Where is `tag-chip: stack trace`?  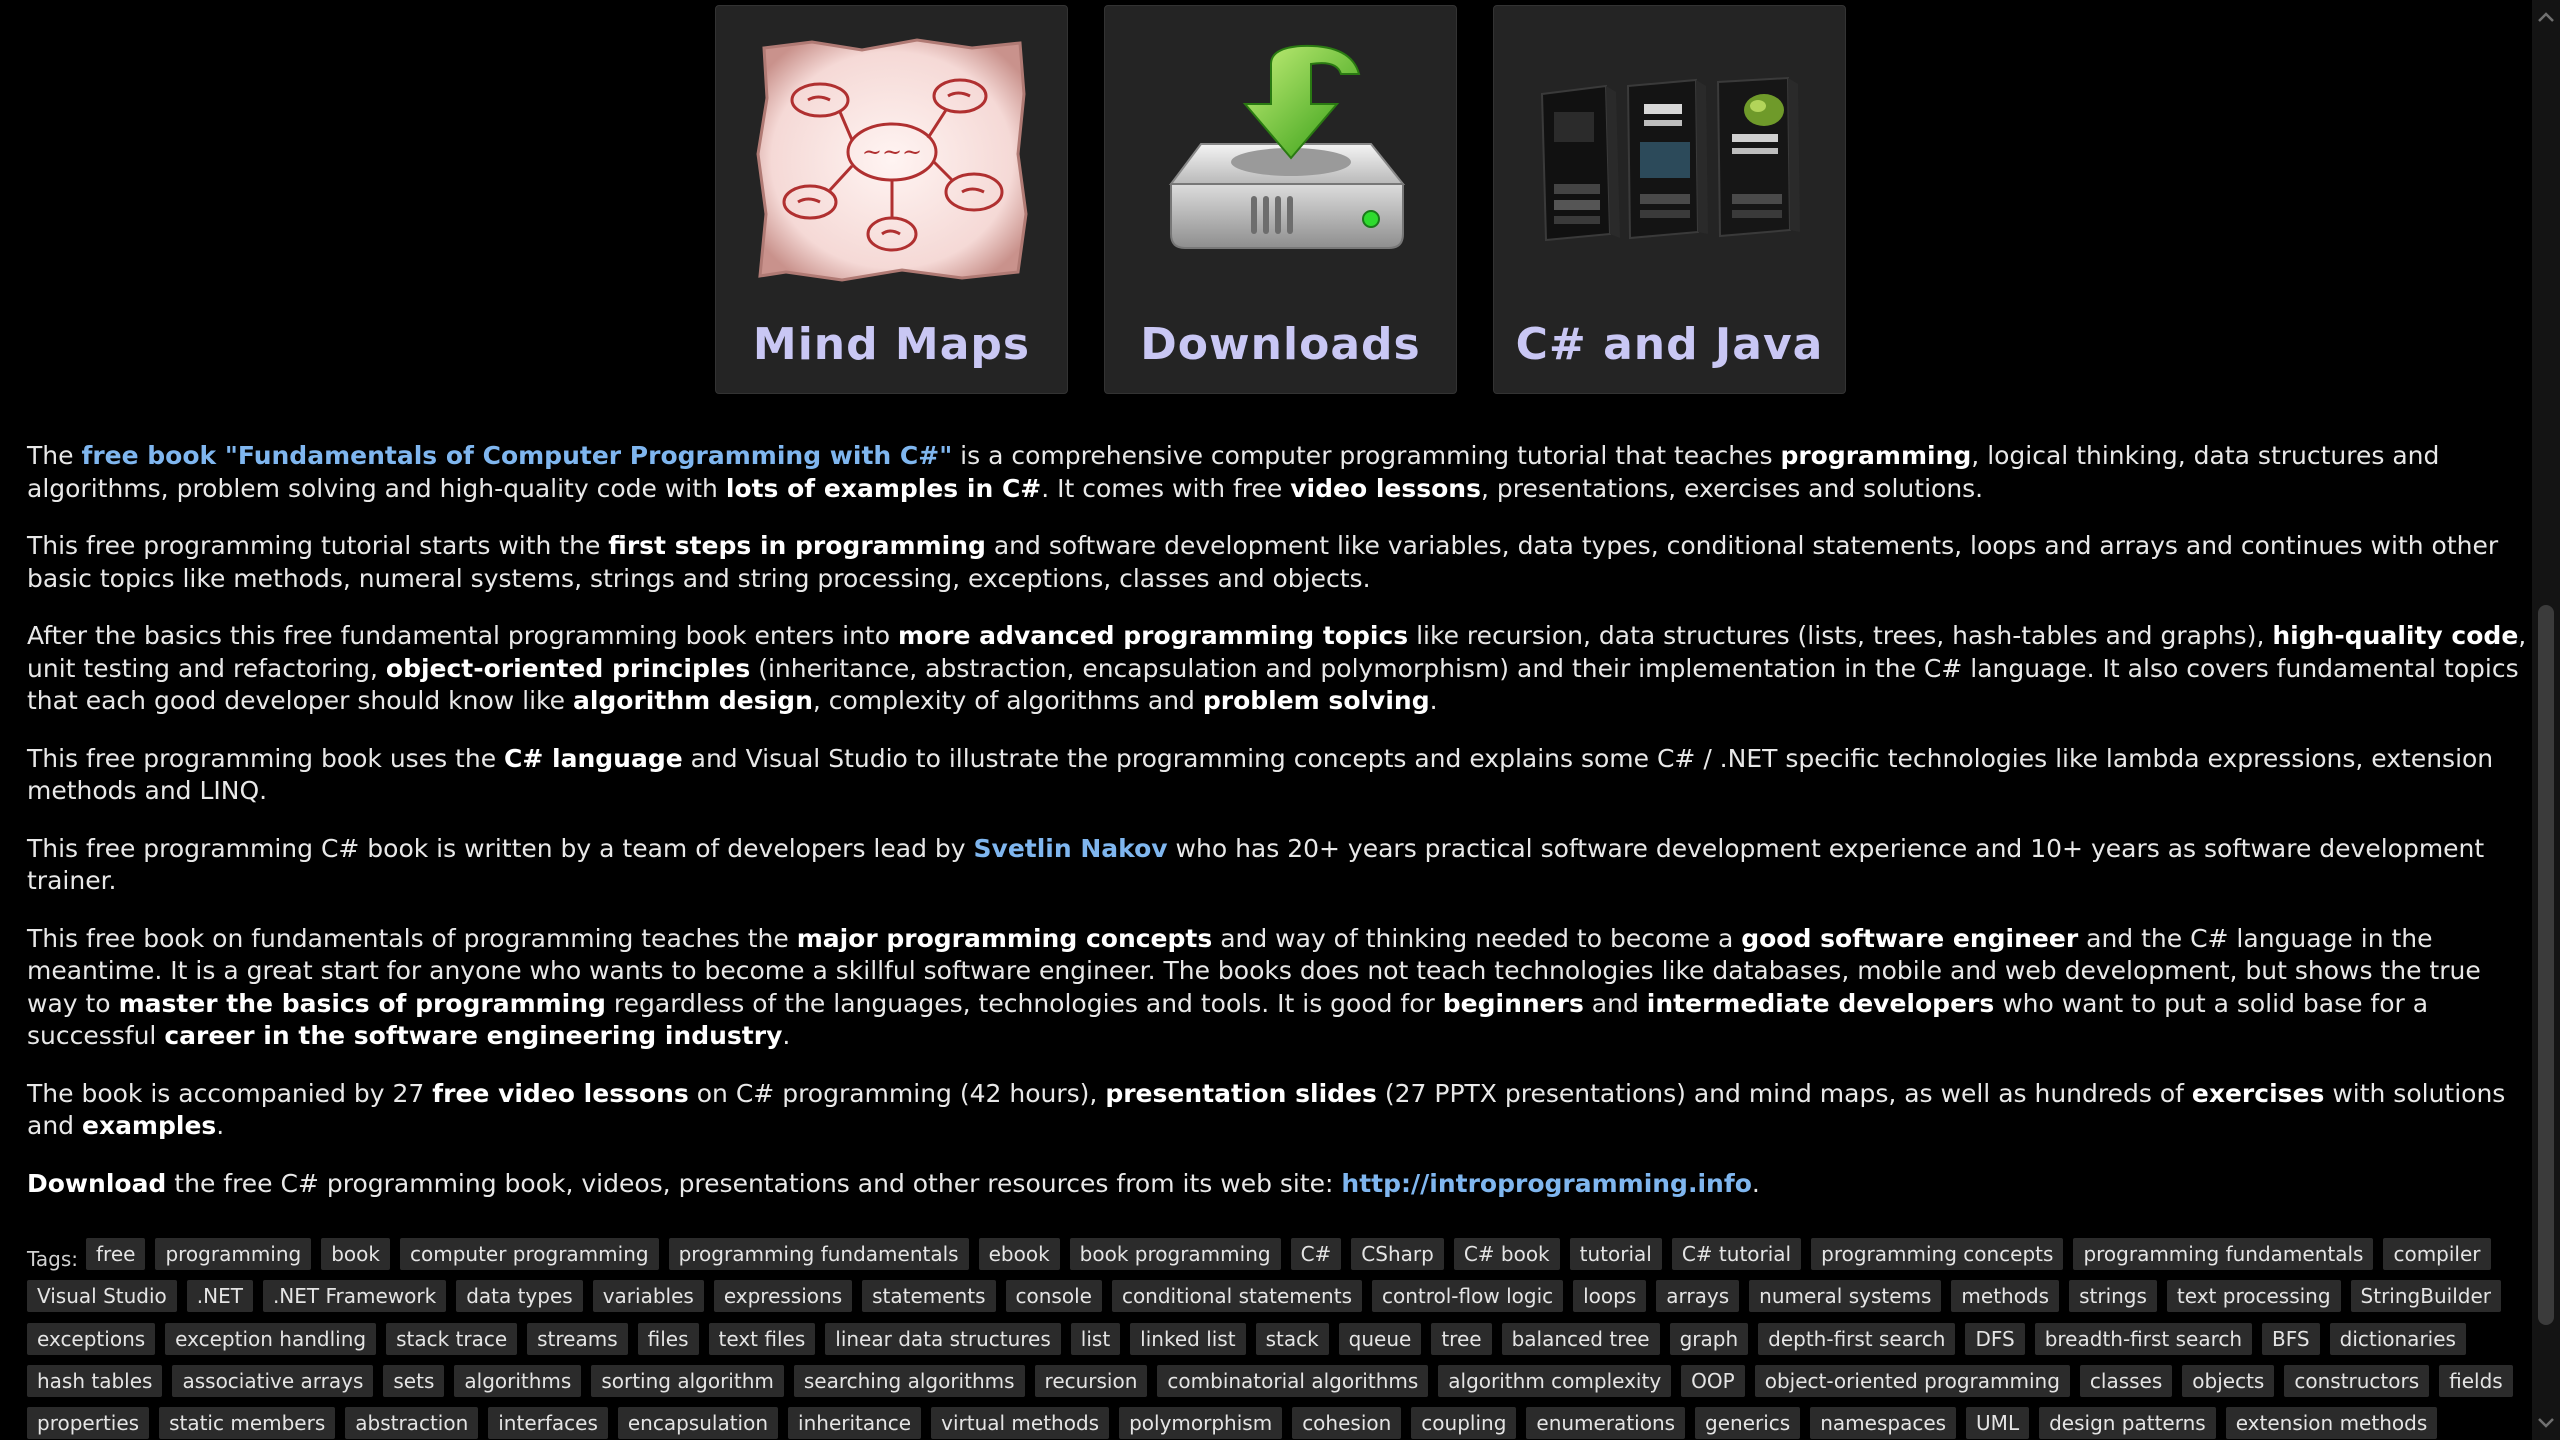 tag-chip: stack trace is located at coordinates (452, 1338).